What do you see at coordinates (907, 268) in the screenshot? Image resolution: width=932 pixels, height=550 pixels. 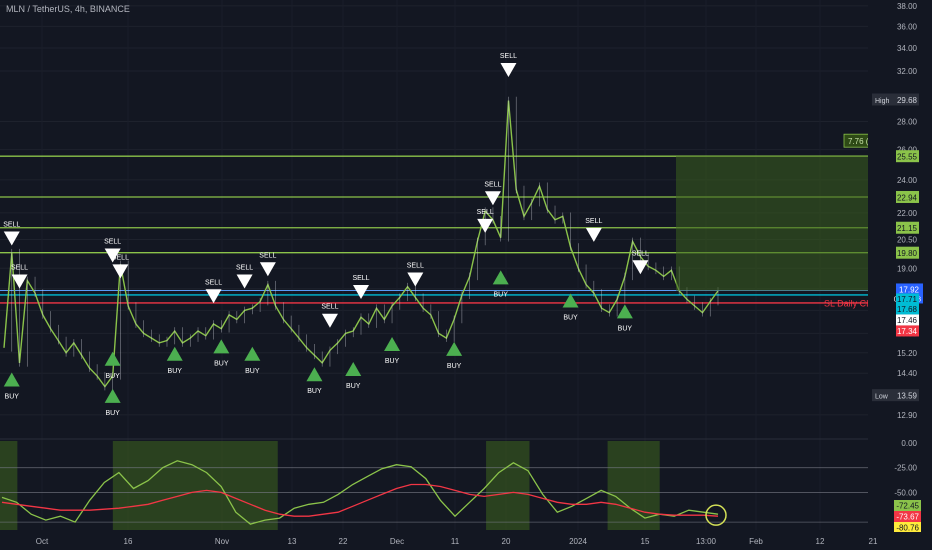 I see `price-tick-label: 19.00` at bounding box center [907, 268].